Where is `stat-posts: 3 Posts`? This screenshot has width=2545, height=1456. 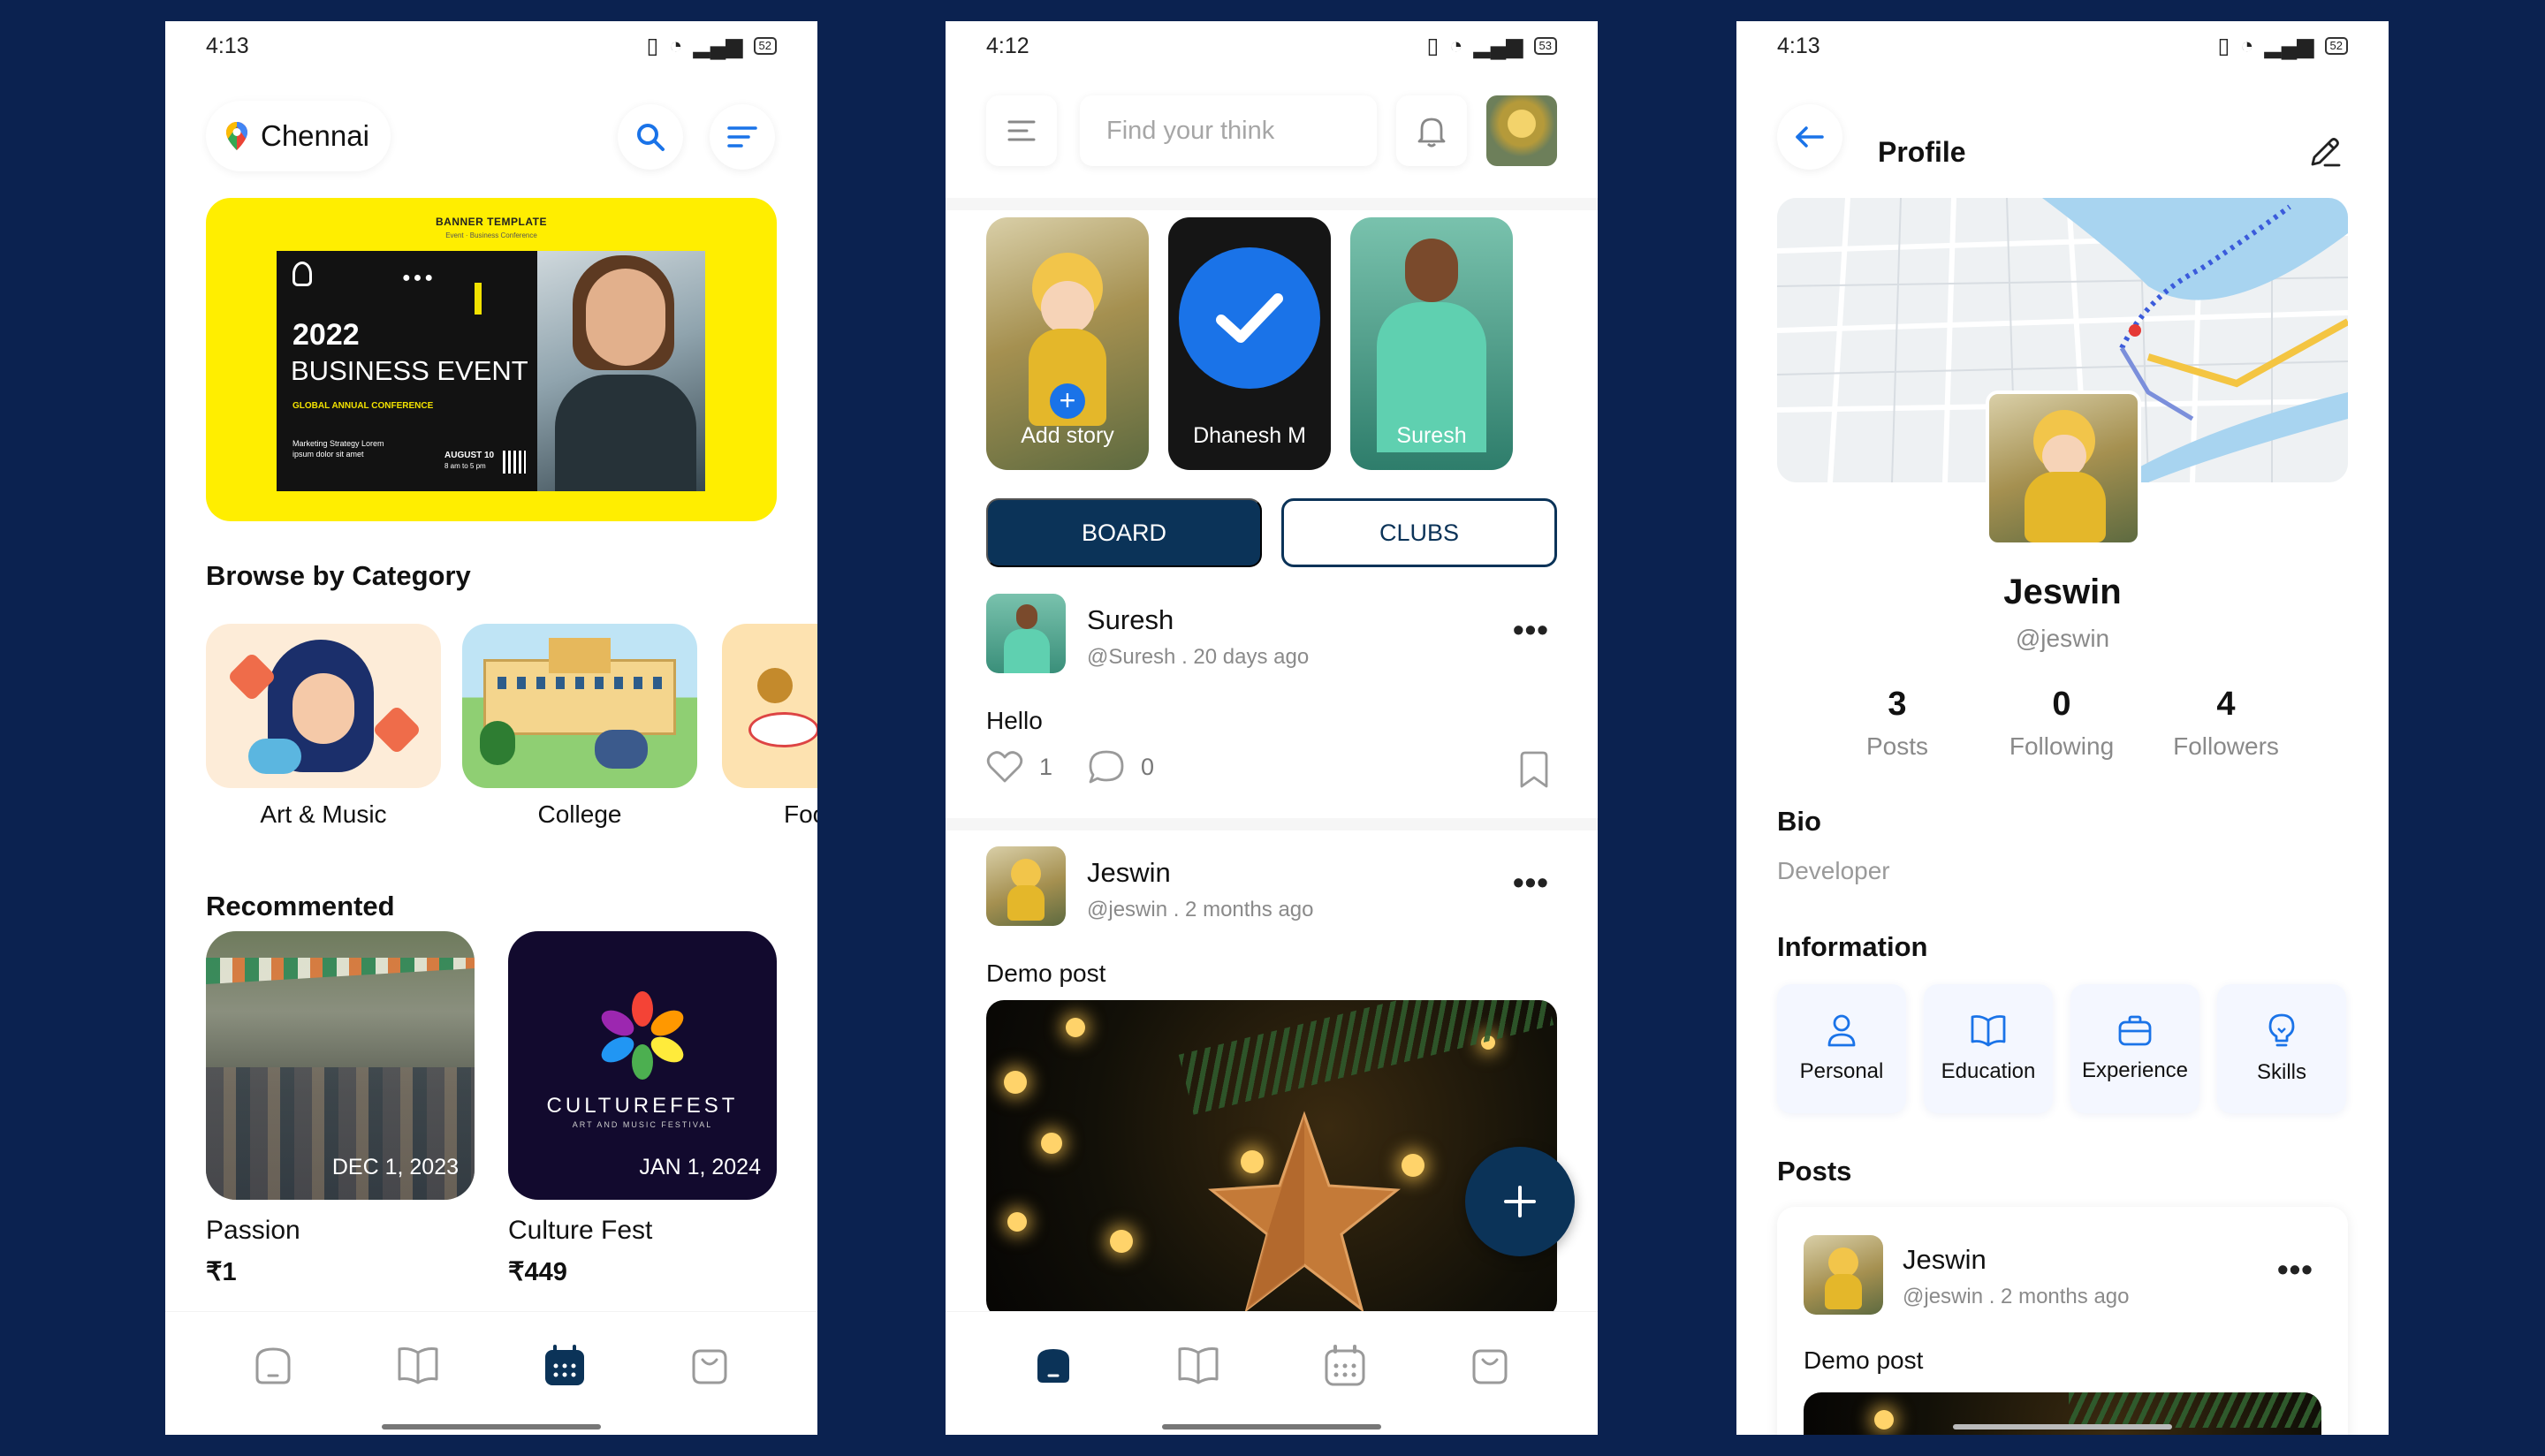 stat-posts: 3 Posts is located at coordinates (1897, 723).